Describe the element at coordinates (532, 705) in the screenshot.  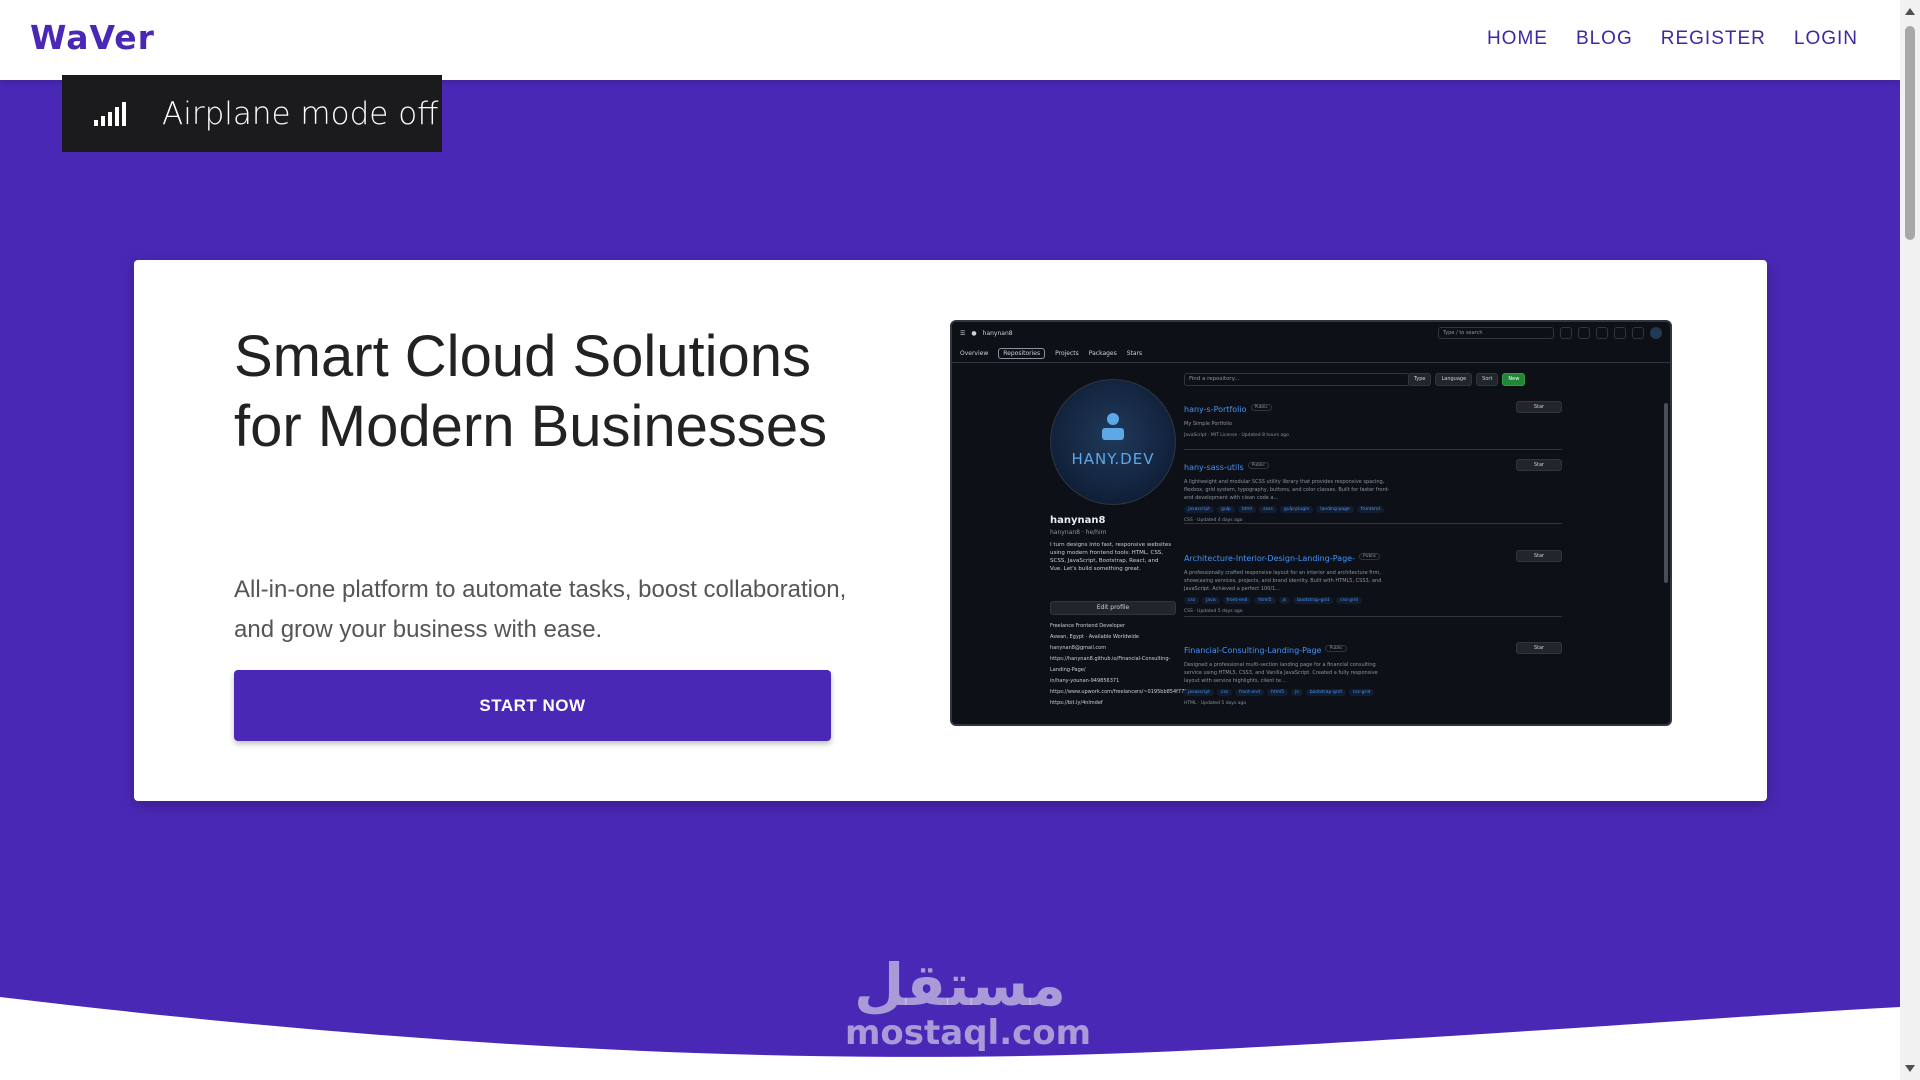
I see `start-now-button: START NOW` at that location.